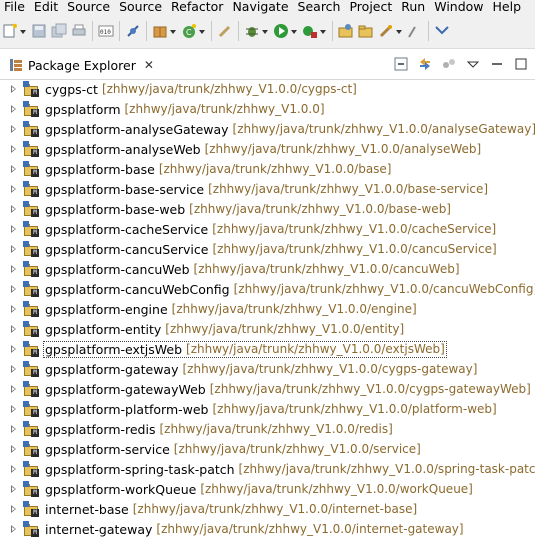 This screenshot has width=535, height=546. I want to click on minimize-icon, so click(497, 64).